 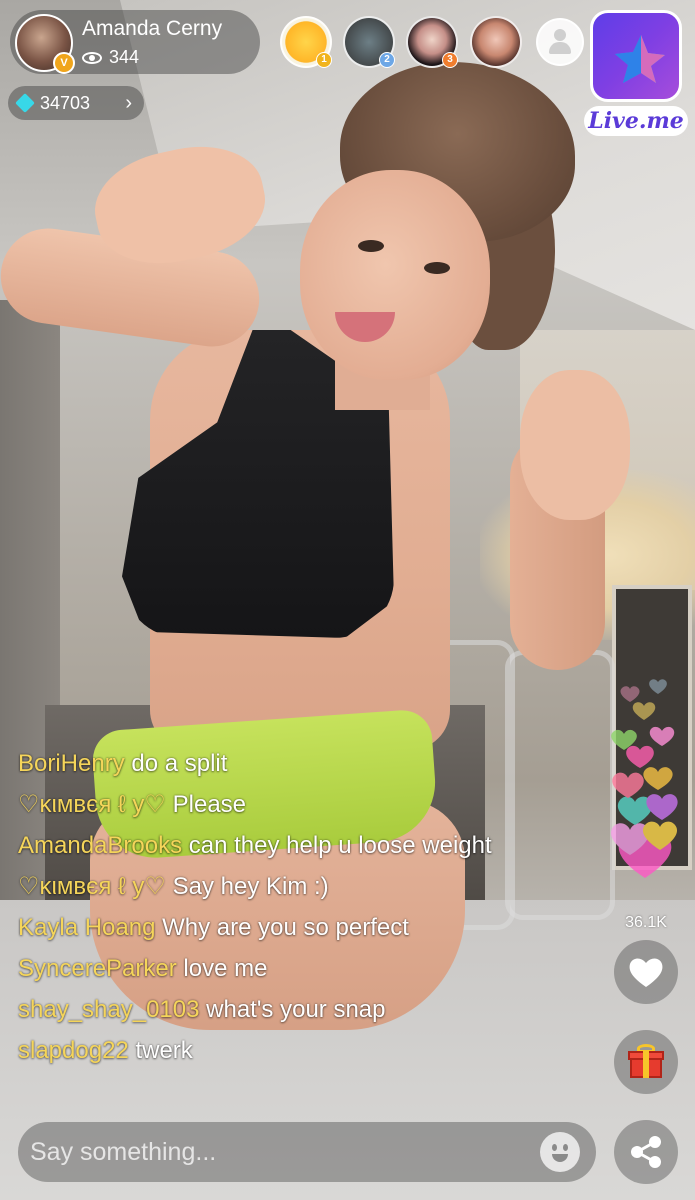 What do you see at coordinates (560, 1158) in the screenshot?
I see `emoji-mouth` at bounding box center [560, 1158].